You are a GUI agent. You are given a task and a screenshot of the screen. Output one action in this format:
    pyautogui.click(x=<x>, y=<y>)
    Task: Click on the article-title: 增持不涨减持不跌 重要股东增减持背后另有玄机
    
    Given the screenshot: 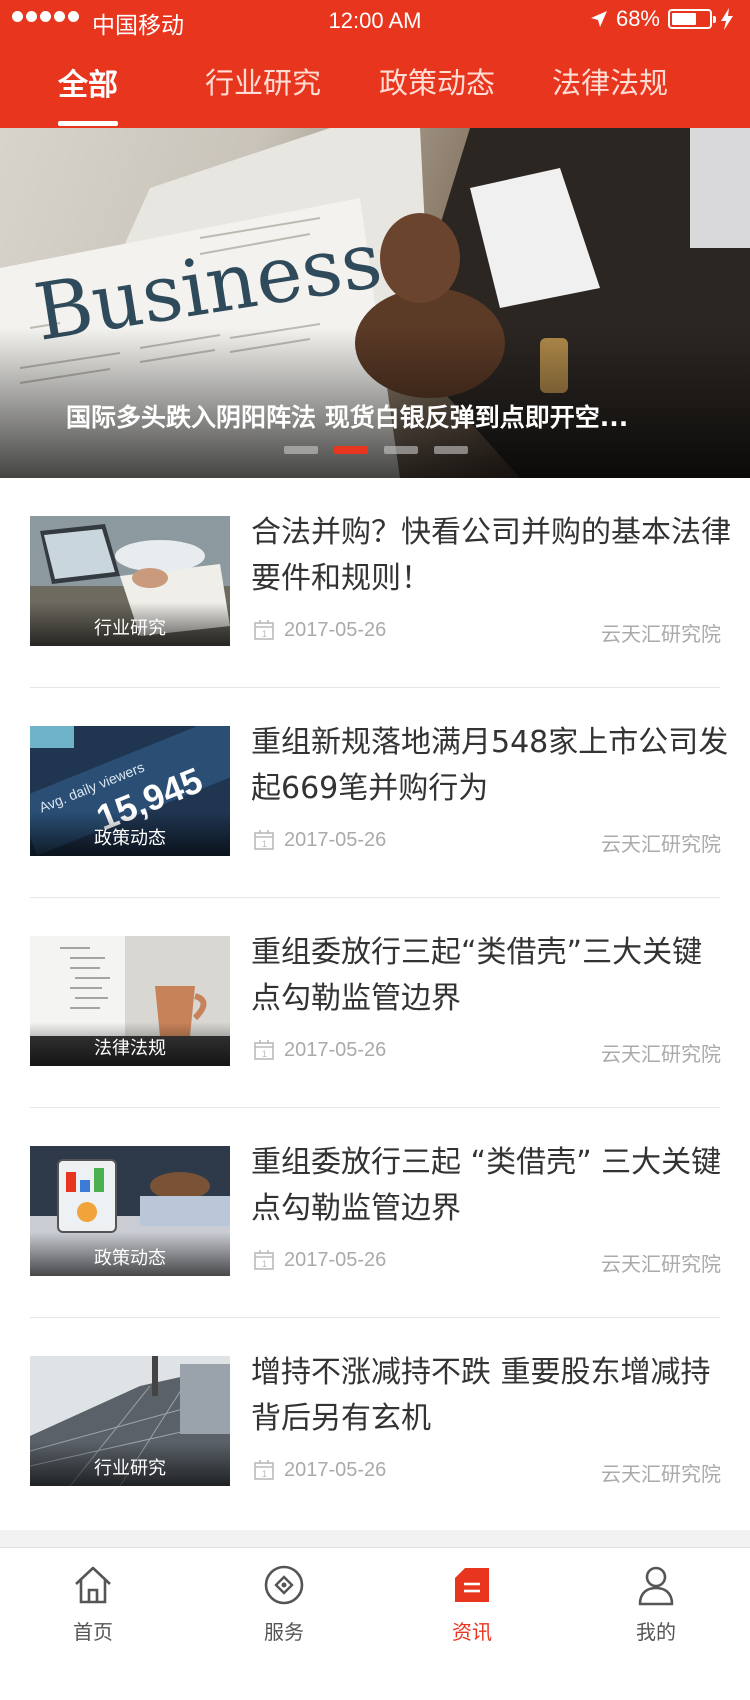 What is the action you would take?
    pyautogui.click(x=481, y=1395)
    